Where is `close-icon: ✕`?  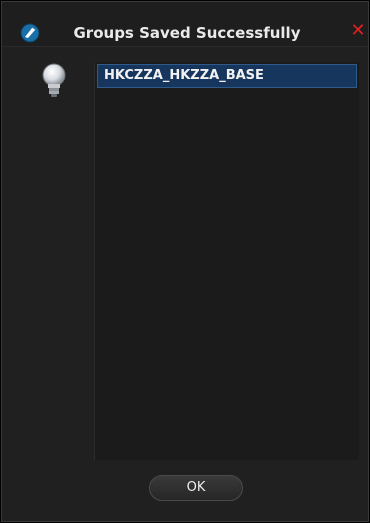
close-icon: ✕ is located at coordinates (358, 30).